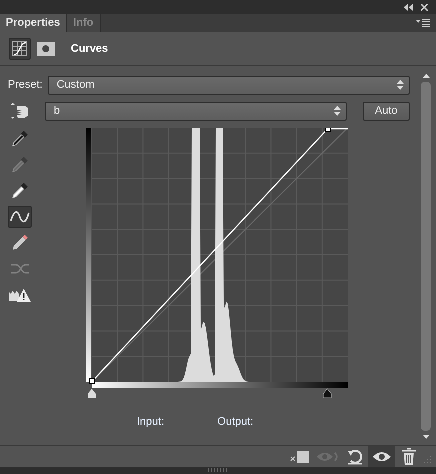 This screenshot has height=474, width=436. I want to click on pencil-icon, so click(20, 243).